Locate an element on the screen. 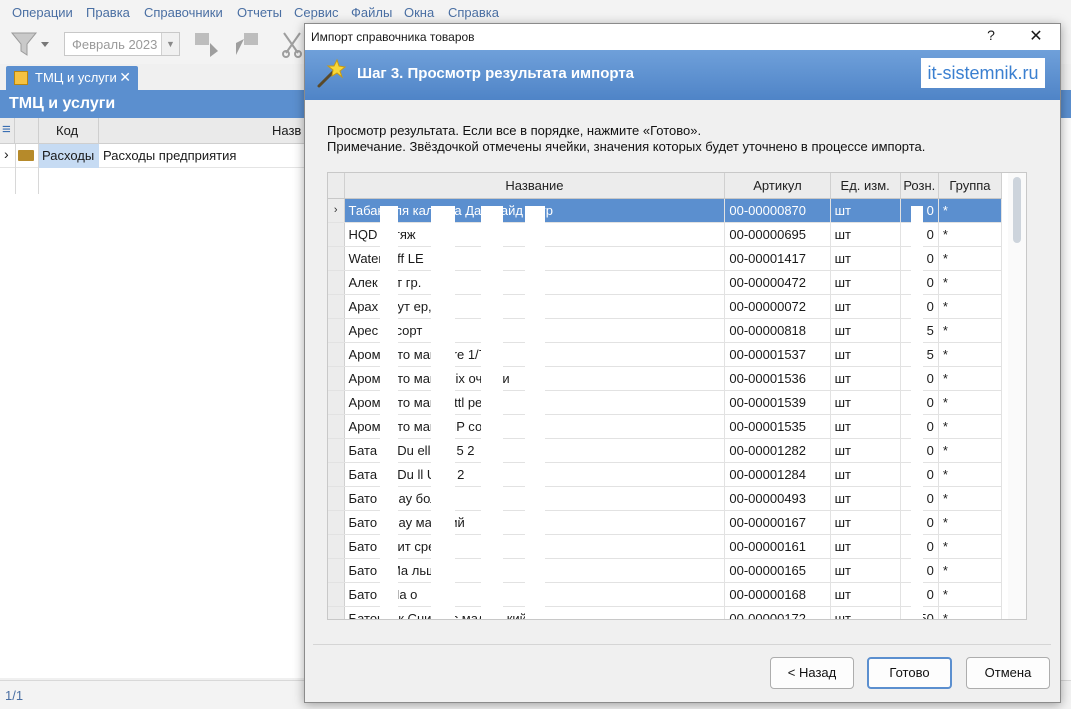  column-article: Артикул is located at coordinates (777, 186).